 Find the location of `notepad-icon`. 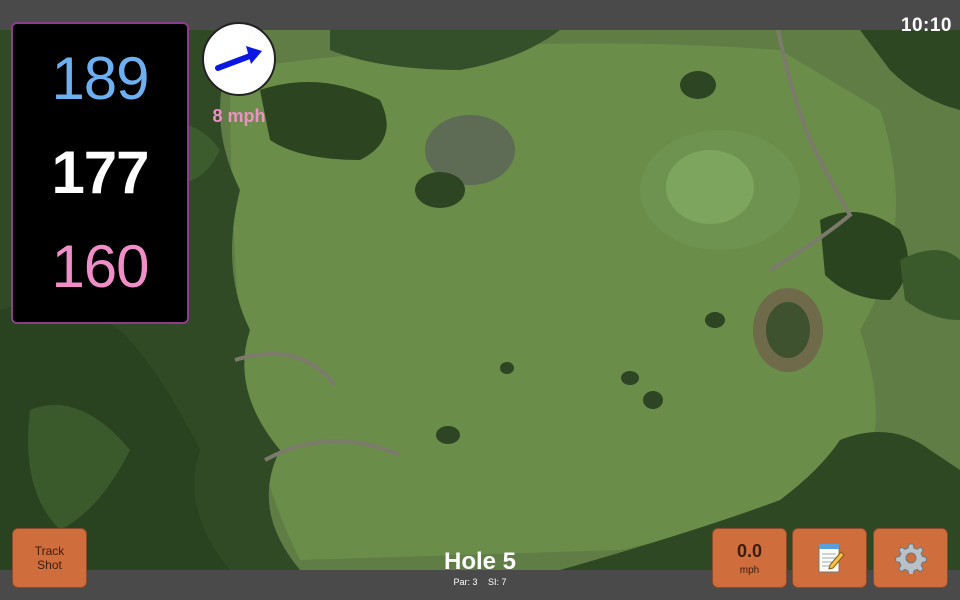

notepad-icon is located at coordinates (831, 558).